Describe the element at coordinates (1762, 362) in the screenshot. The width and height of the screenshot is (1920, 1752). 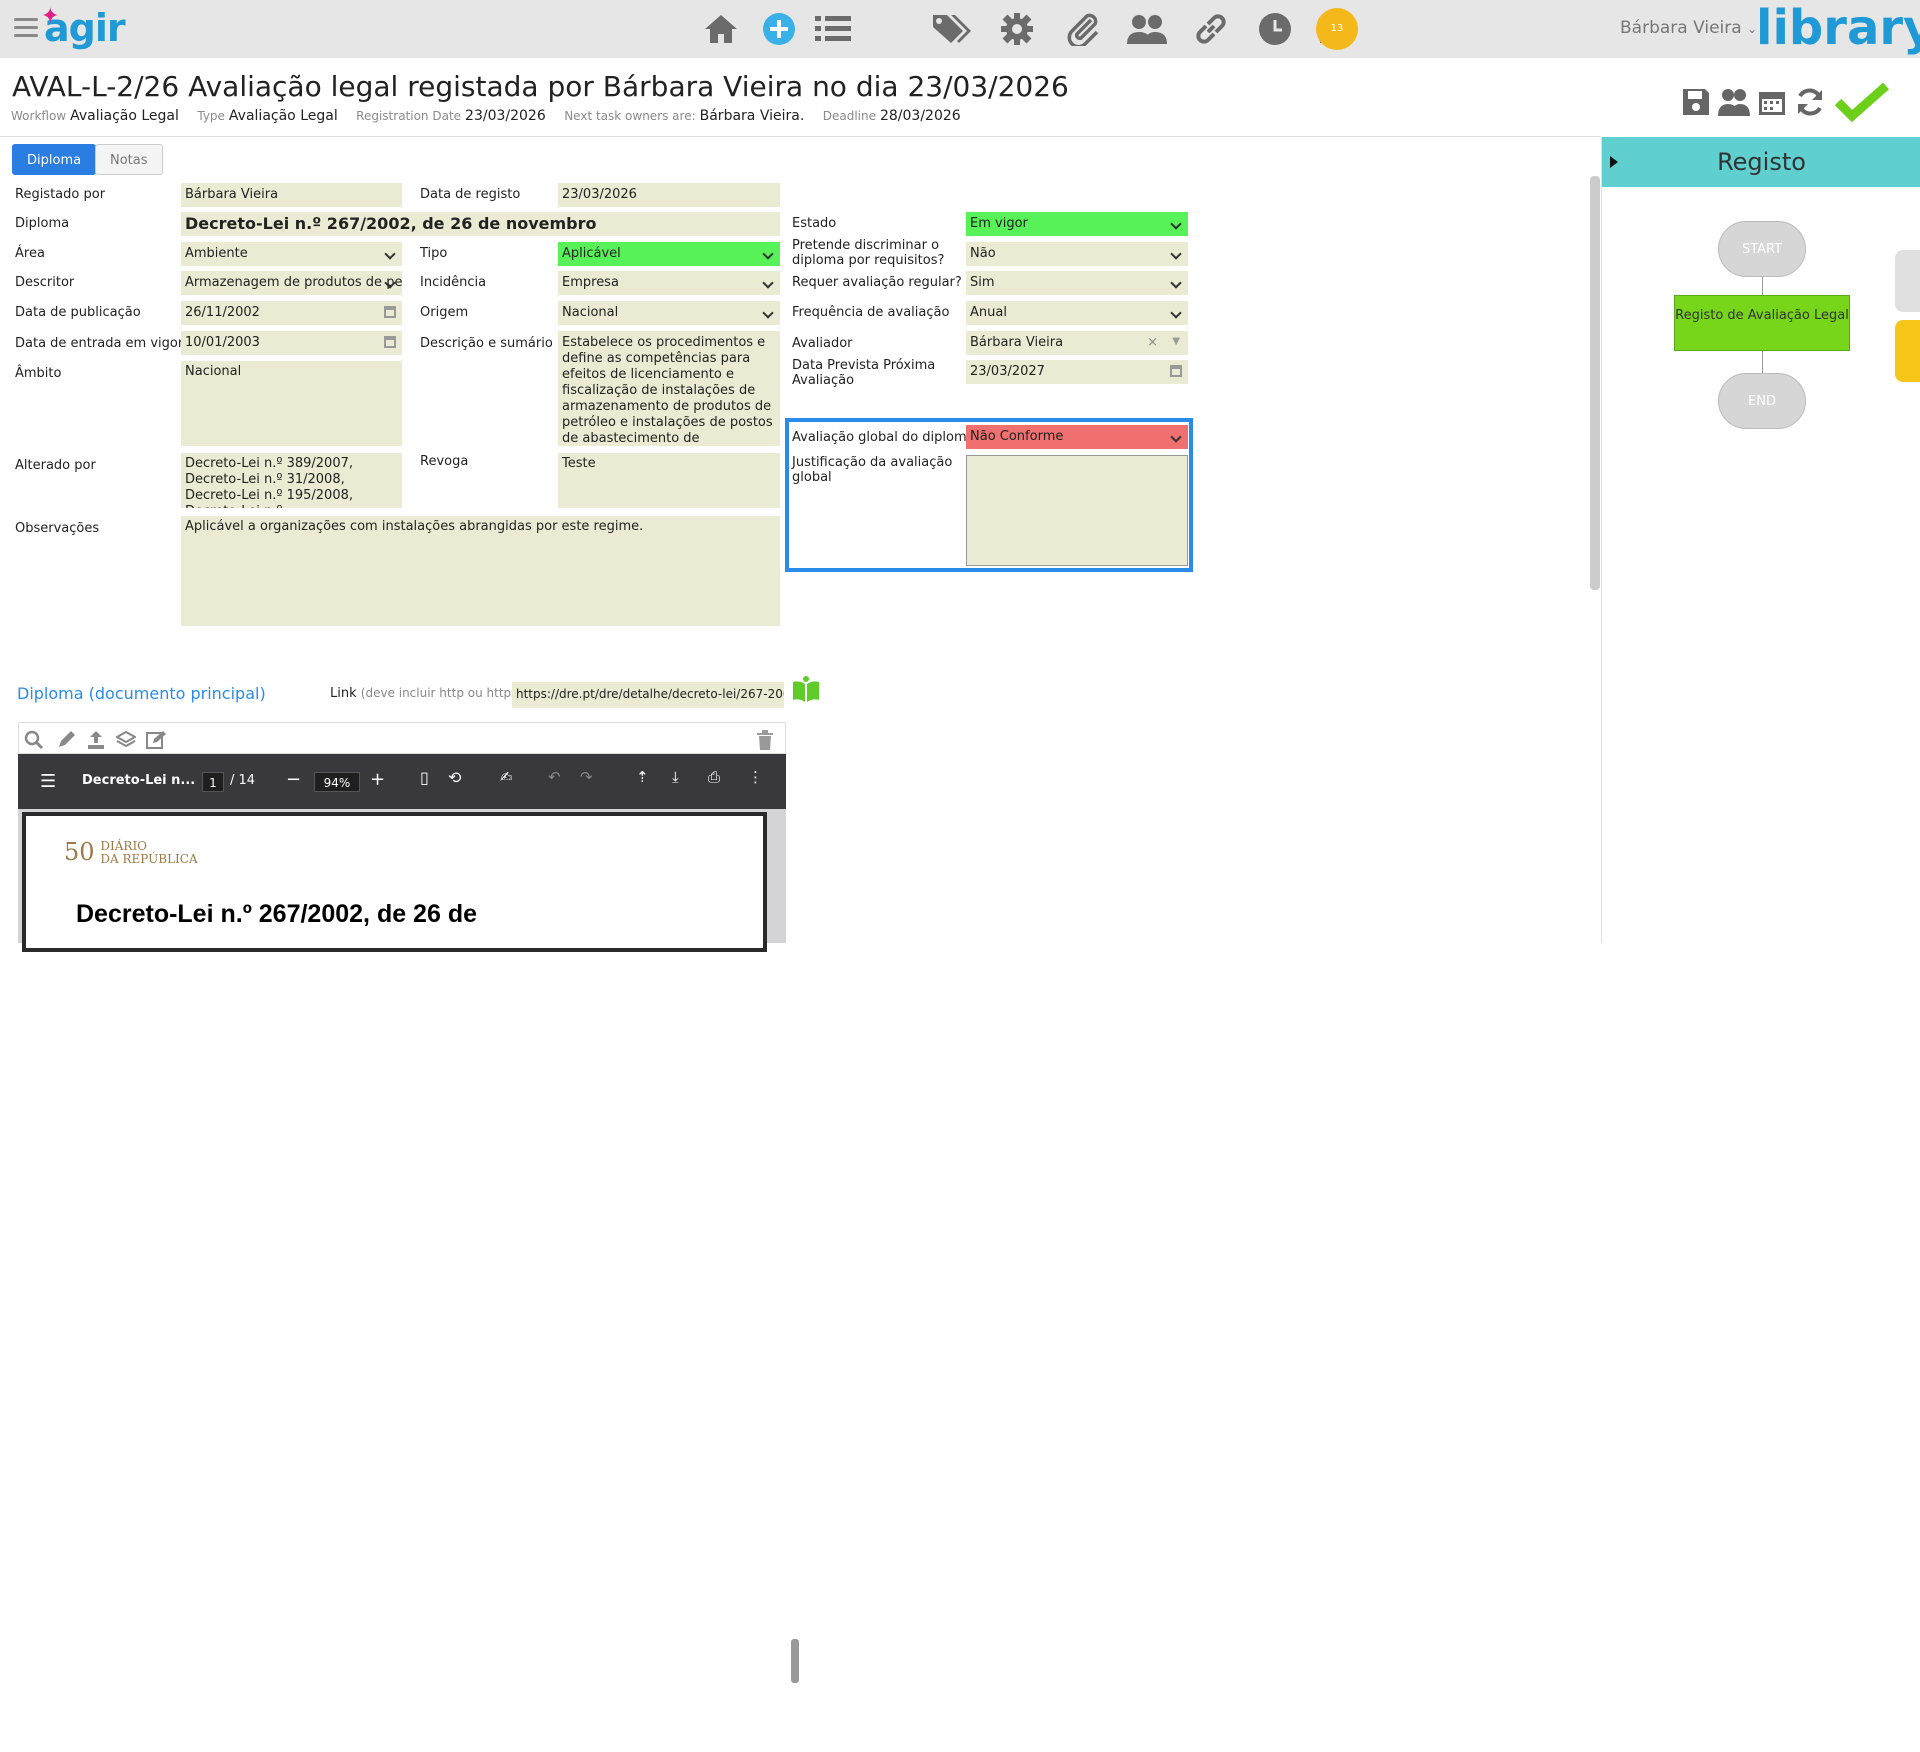
I see `workflow-edge` at that location.